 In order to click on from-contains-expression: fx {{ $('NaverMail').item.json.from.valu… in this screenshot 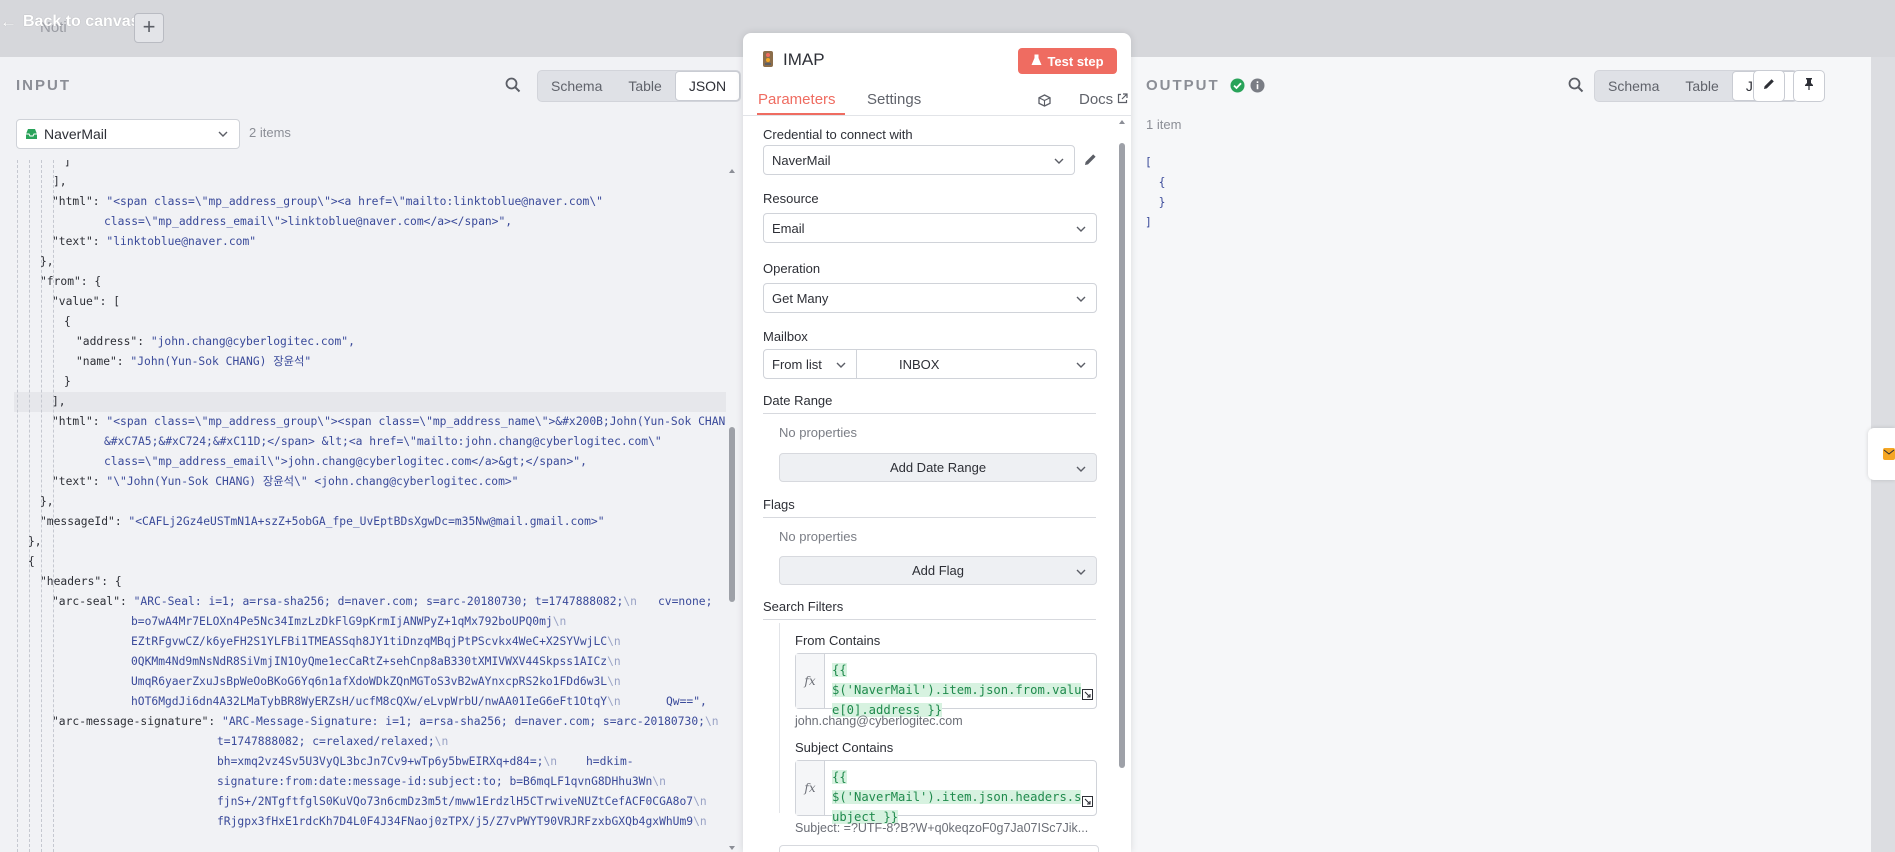, I will do `click(946, 685)`.